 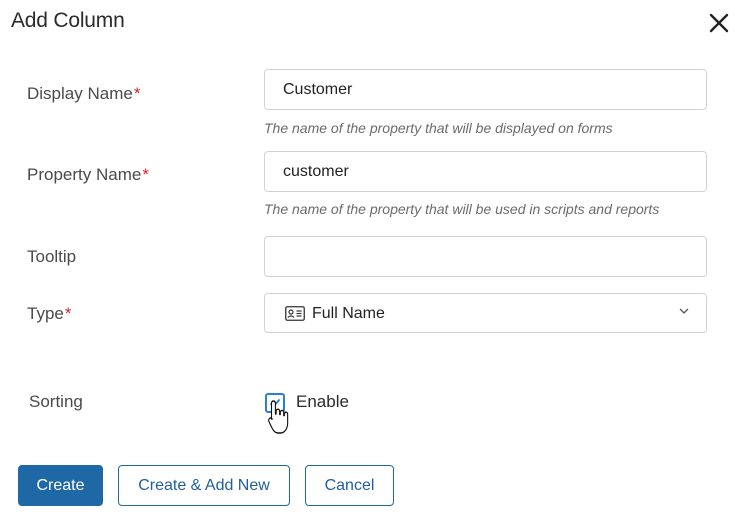 I want to click on type-select: Full Name, so click(x=485, y=313).